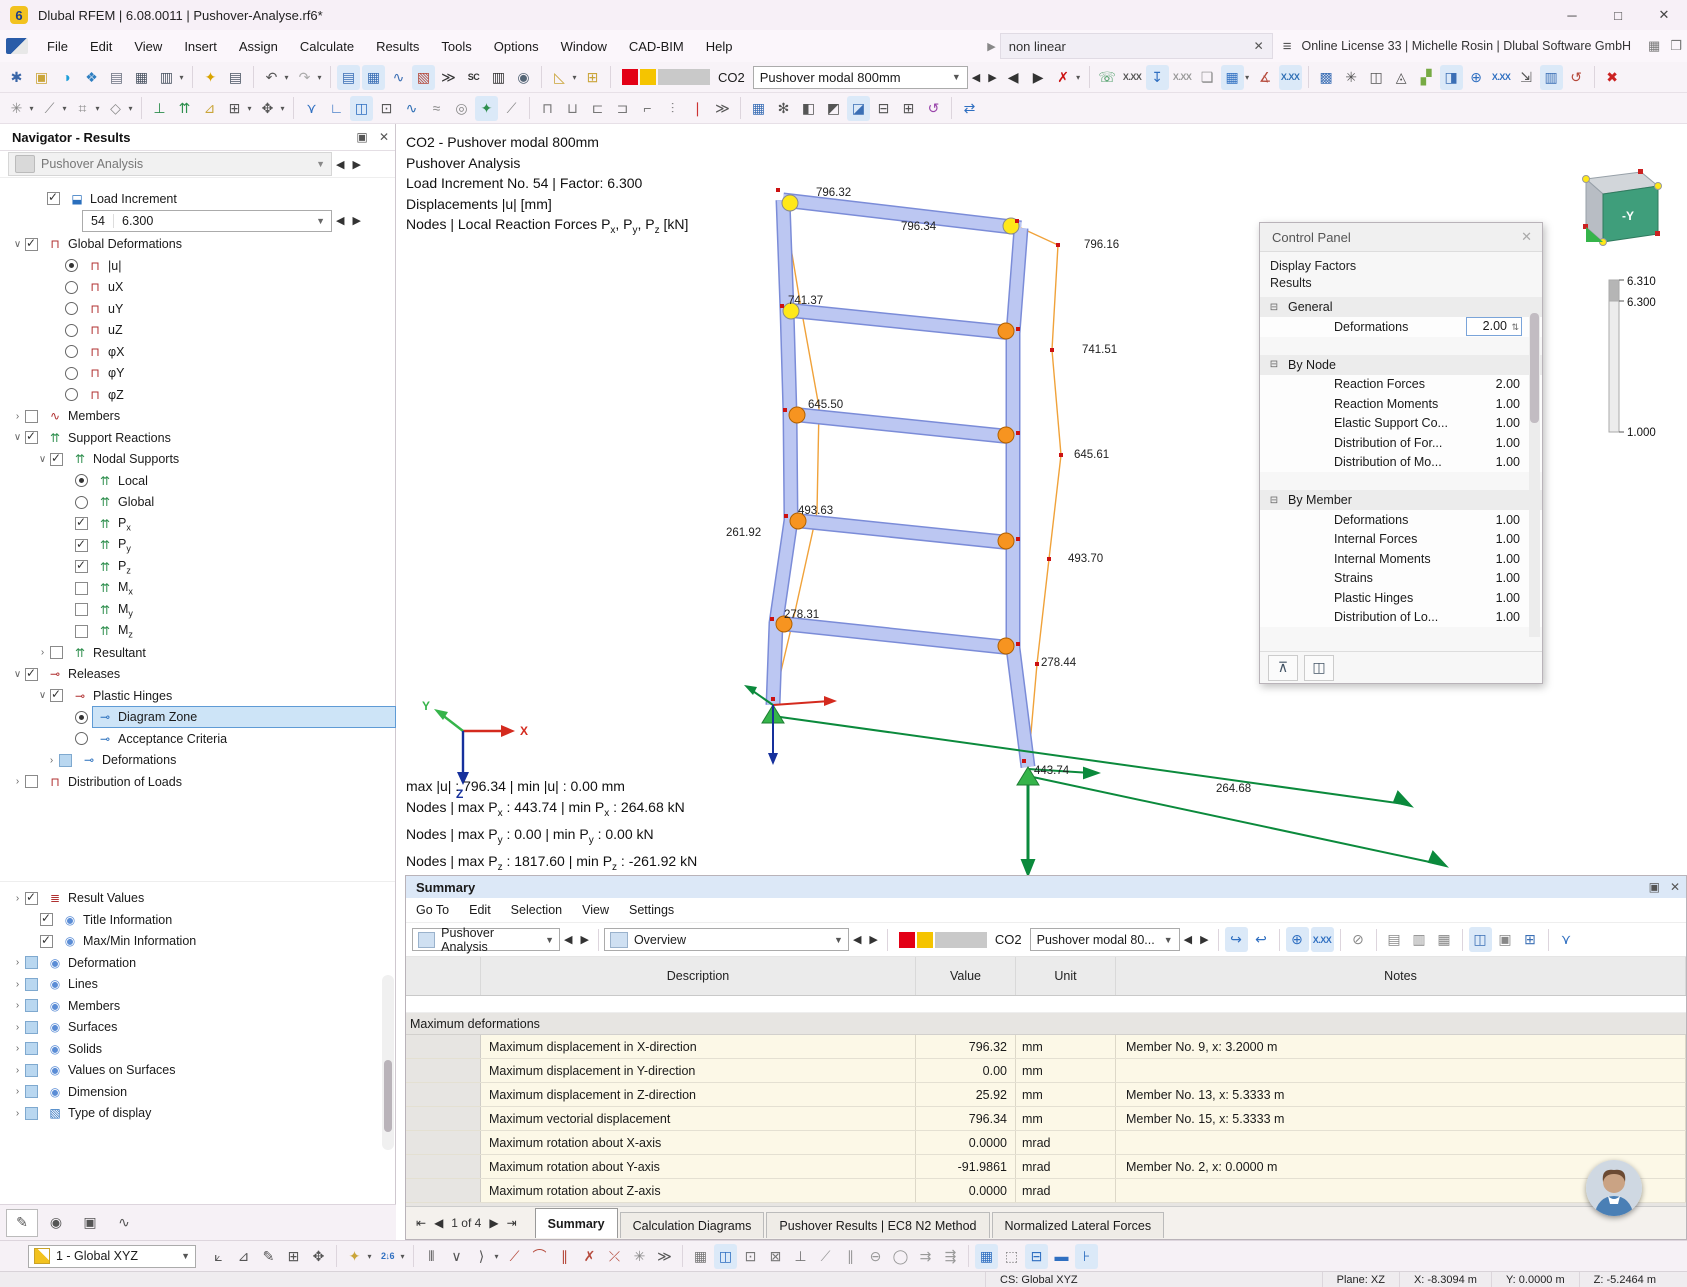  What do you see at coordinates (1063, 77) in the screenshot?
I see `delete-results-icon: ✗` at bounding box center [1063, 77].